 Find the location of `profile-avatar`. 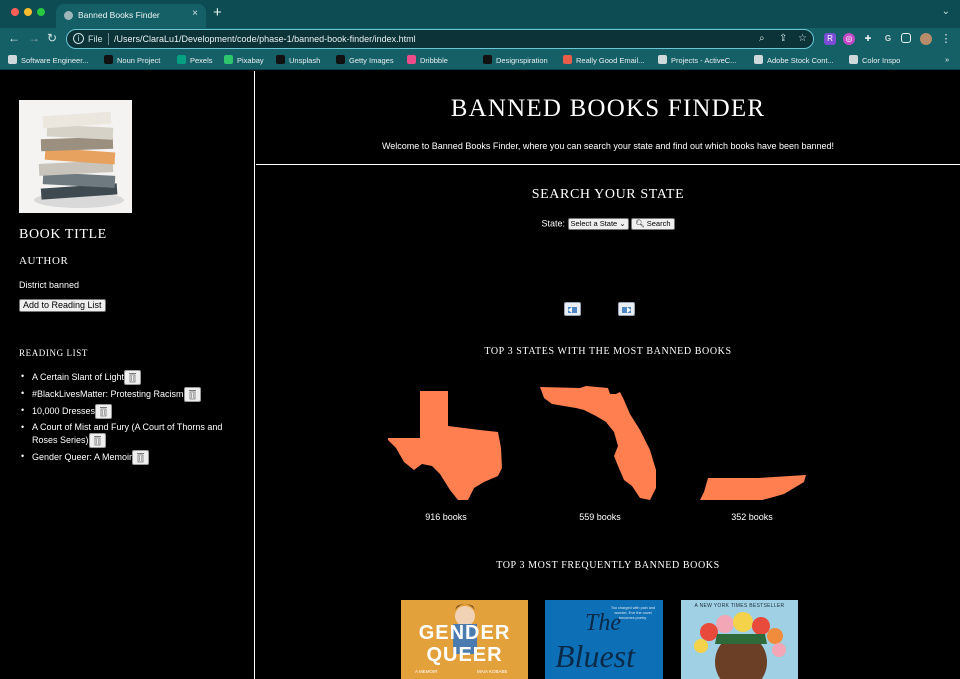

profile-avatar is located at coordinates (926, 39).